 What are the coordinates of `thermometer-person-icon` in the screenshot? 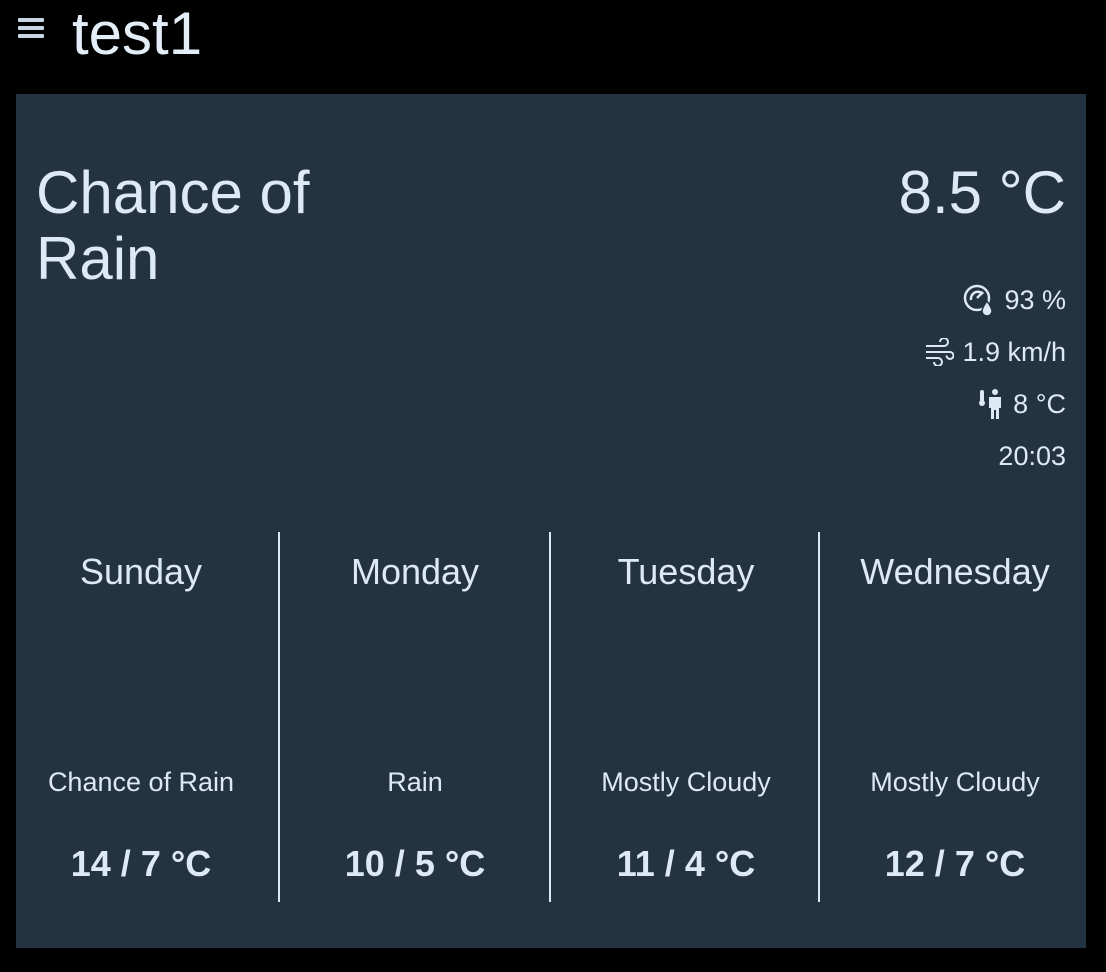 It's located at (990, 404).